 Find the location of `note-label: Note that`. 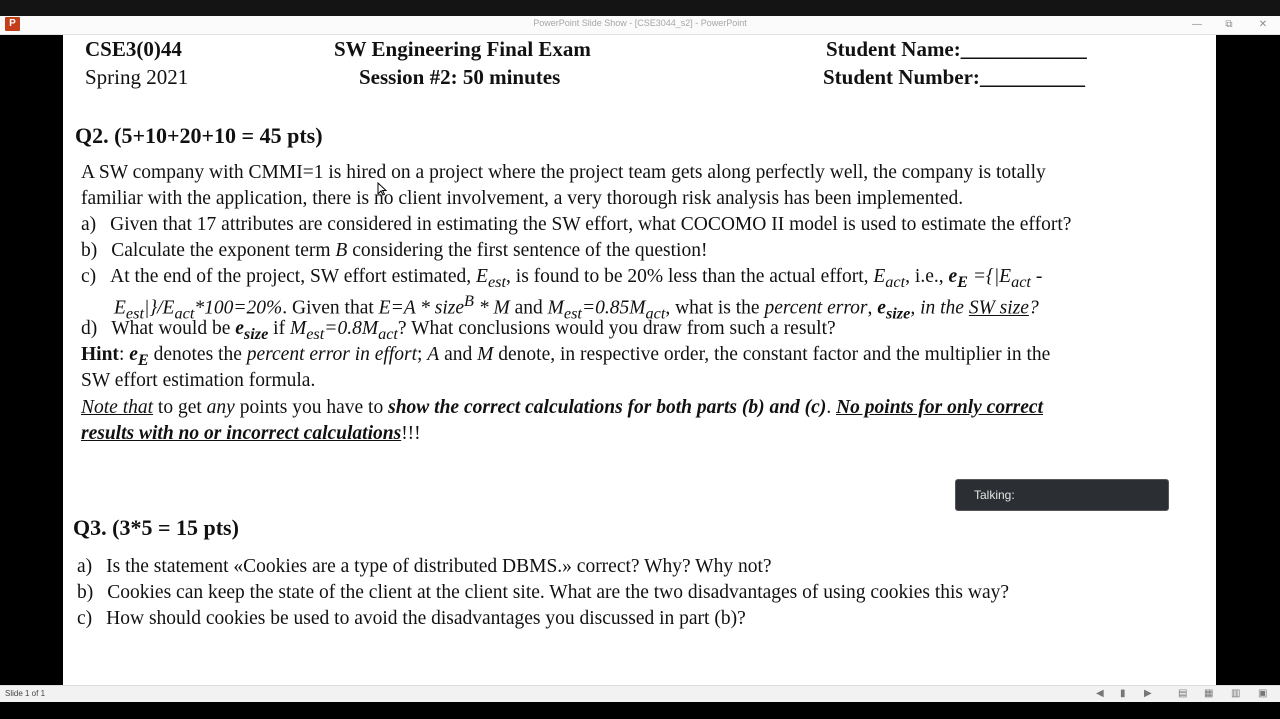

note-label: Note that is located at coordinates (117, 407).